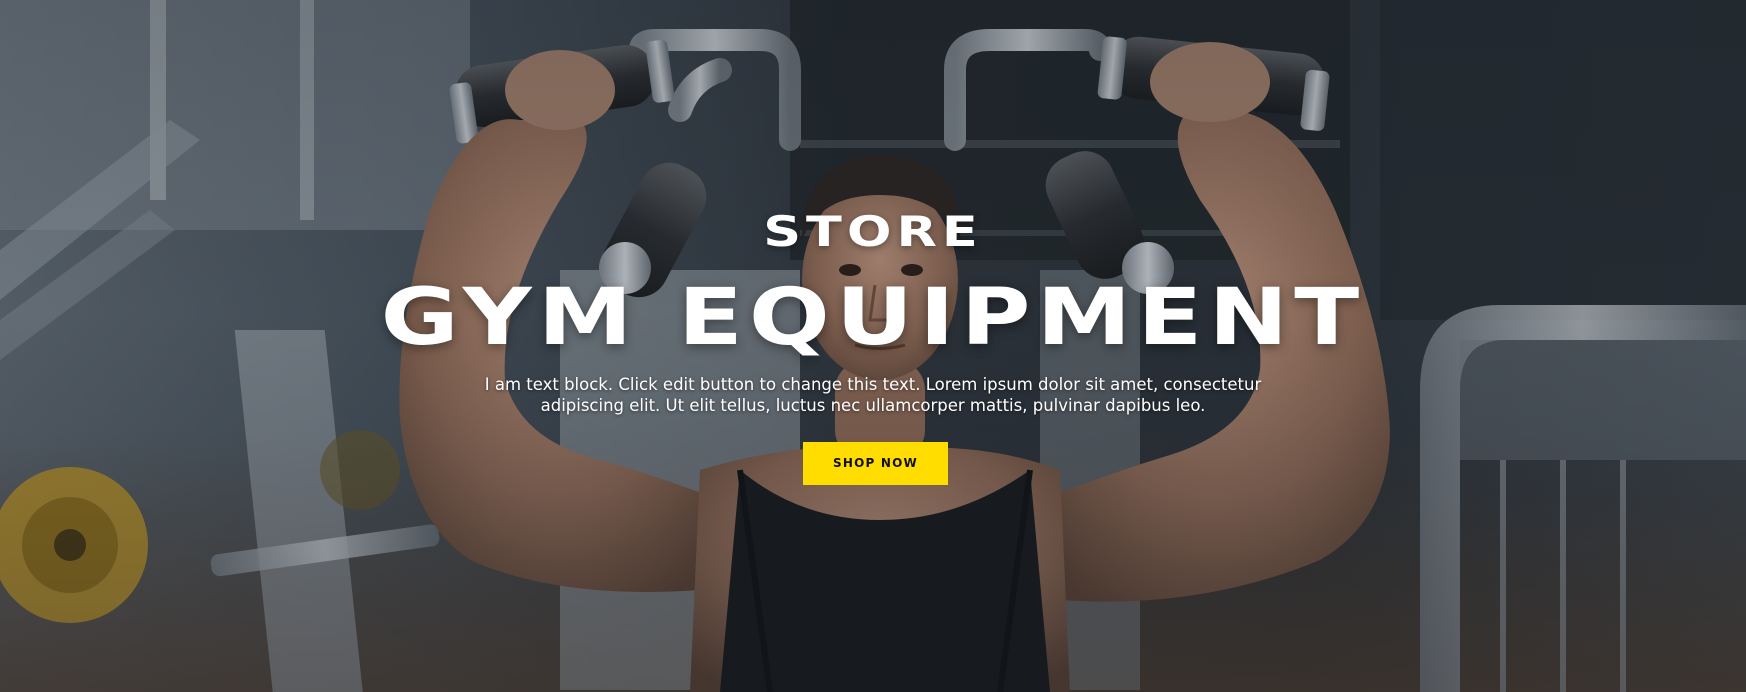 The height and width of the screenshot is (692, 1746). Describe the element at coordinates (875, 463) in the screenshot. I see `shop-now-button: SHOP NOW` at that location.